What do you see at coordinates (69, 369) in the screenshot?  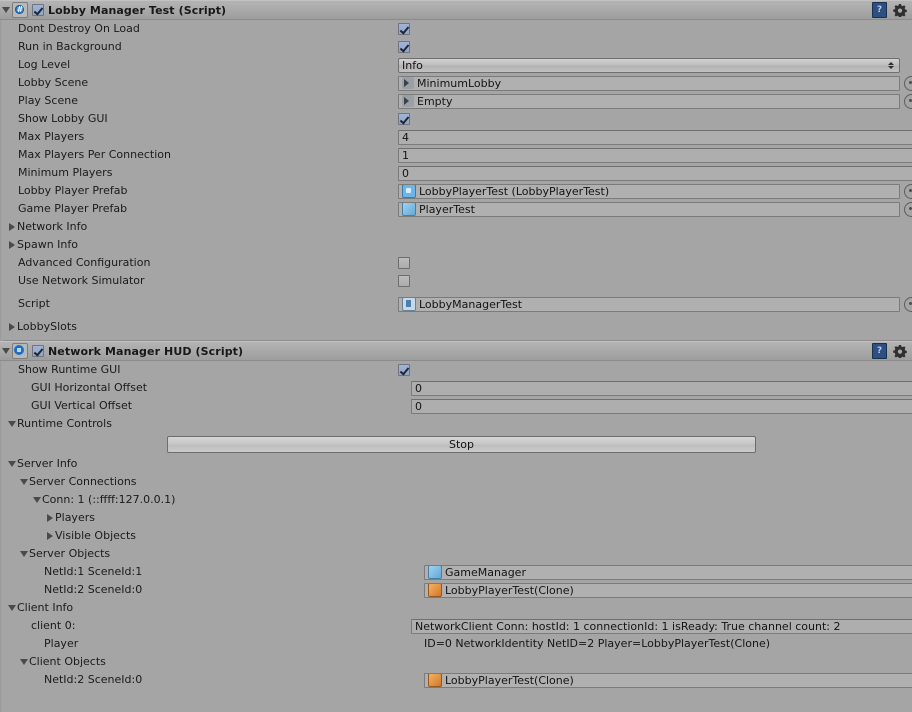 I see `label-show-runtime-gui: Show Runtime GUI` at bounding box center [69, 369].